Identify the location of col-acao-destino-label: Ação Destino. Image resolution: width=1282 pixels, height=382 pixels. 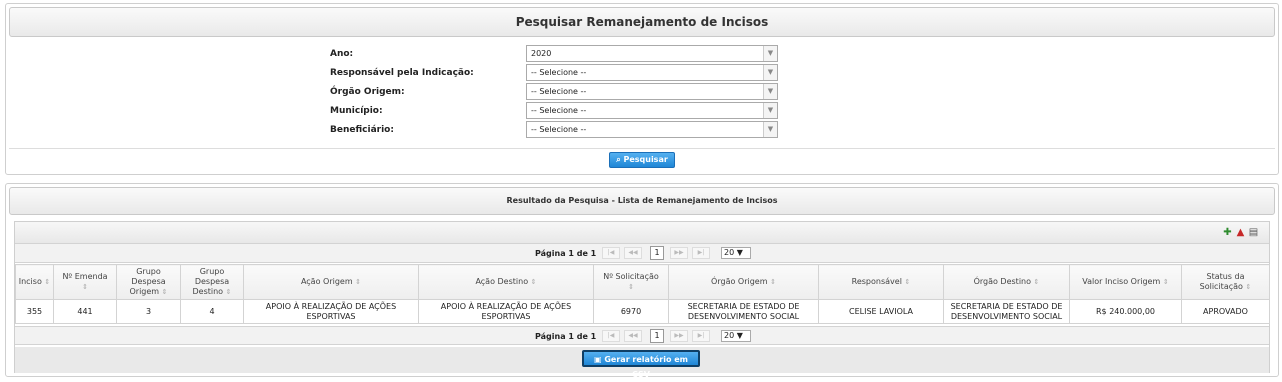
(502, 281).